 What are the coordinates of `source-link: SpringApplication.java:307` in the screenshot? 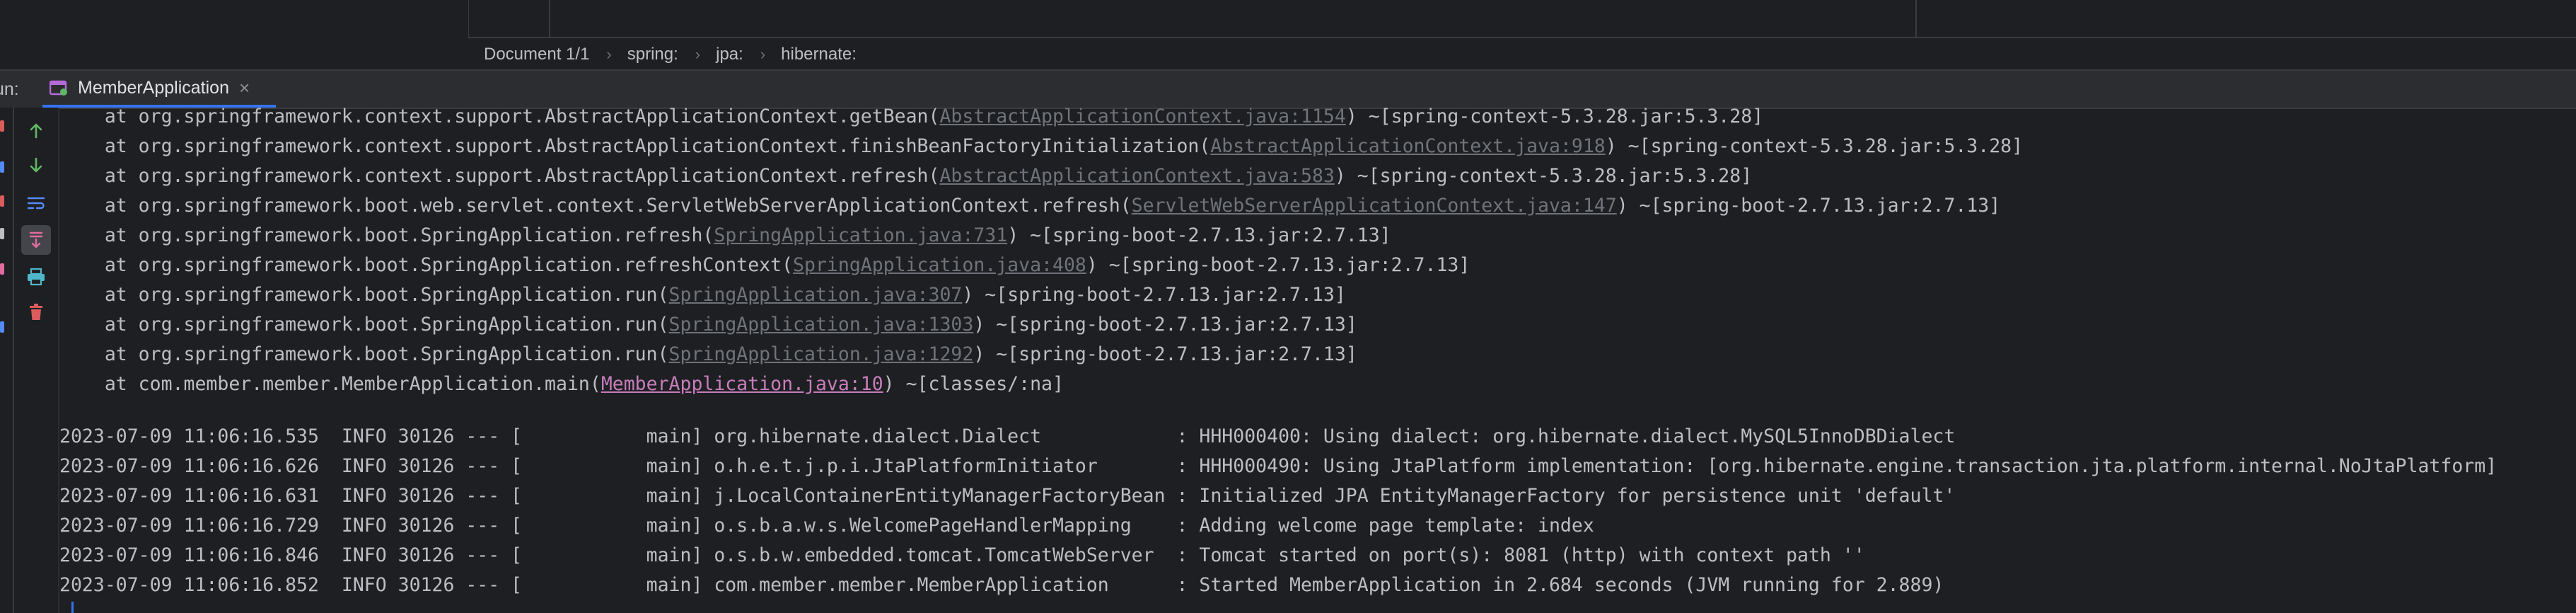 It's located at (816, 295).